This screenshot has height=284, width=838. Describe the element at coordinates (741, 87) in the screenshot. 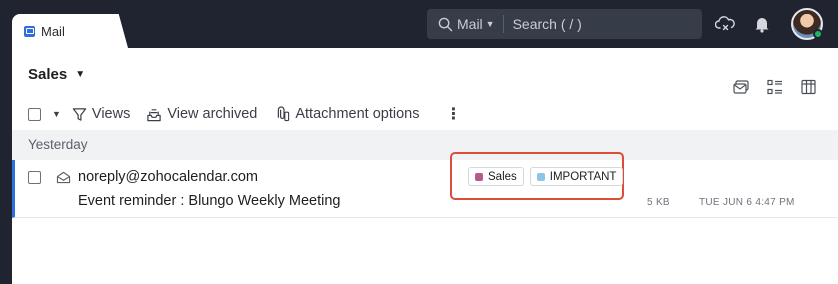

I see `reading-pane-icon` at that location.